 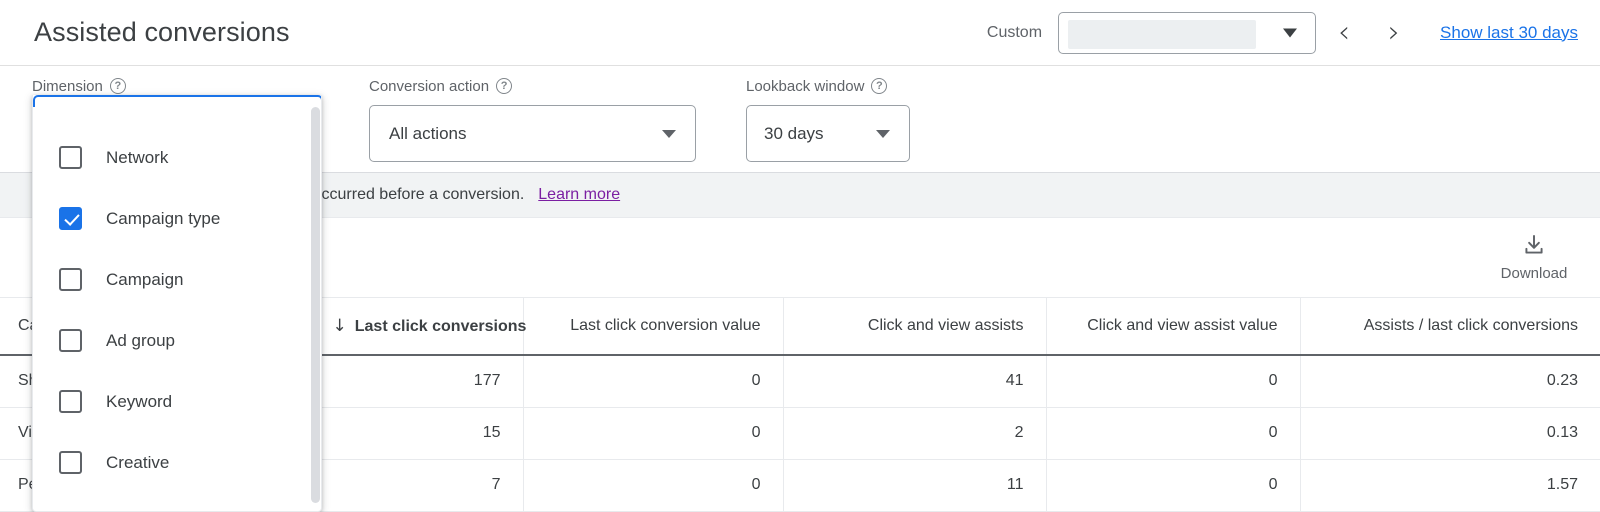 I want to click on dimension-option-keyword: Keyword, so click(x=177, y=401).